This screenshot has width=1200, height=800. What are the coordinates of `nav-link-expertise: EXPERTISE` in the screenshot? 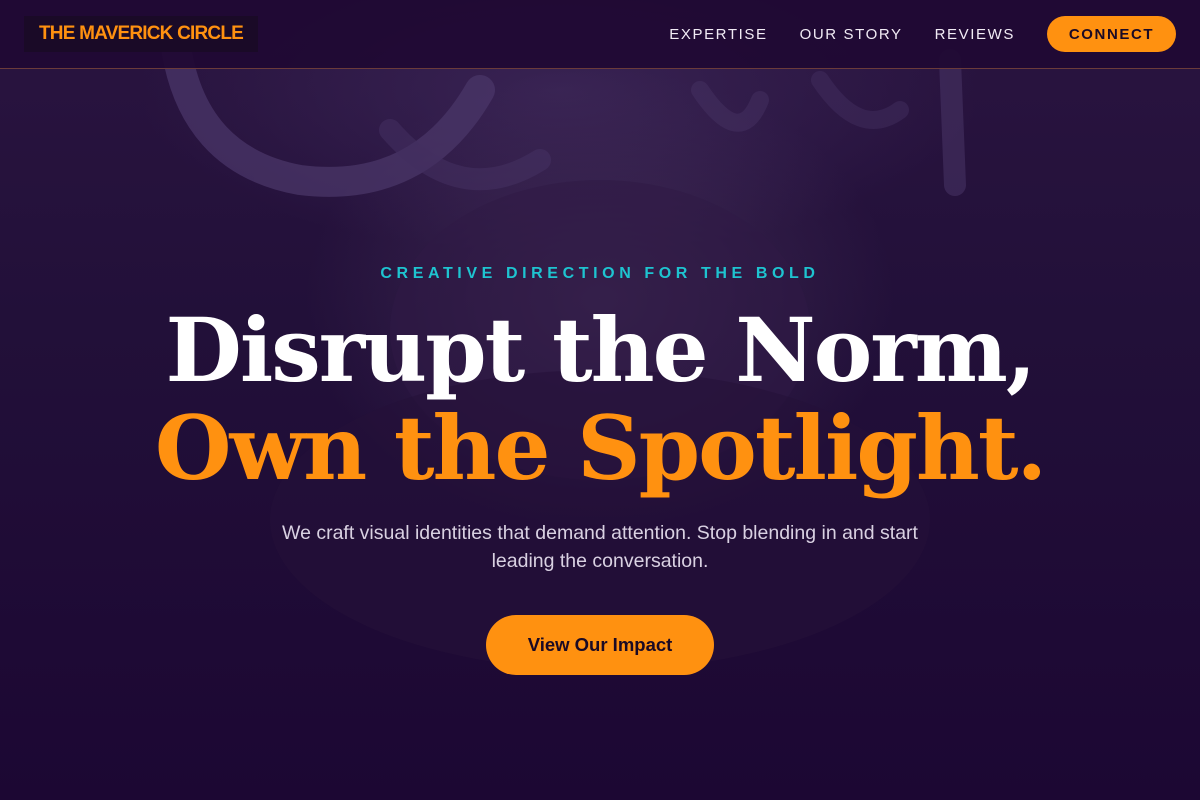 It's located at (718, 34).